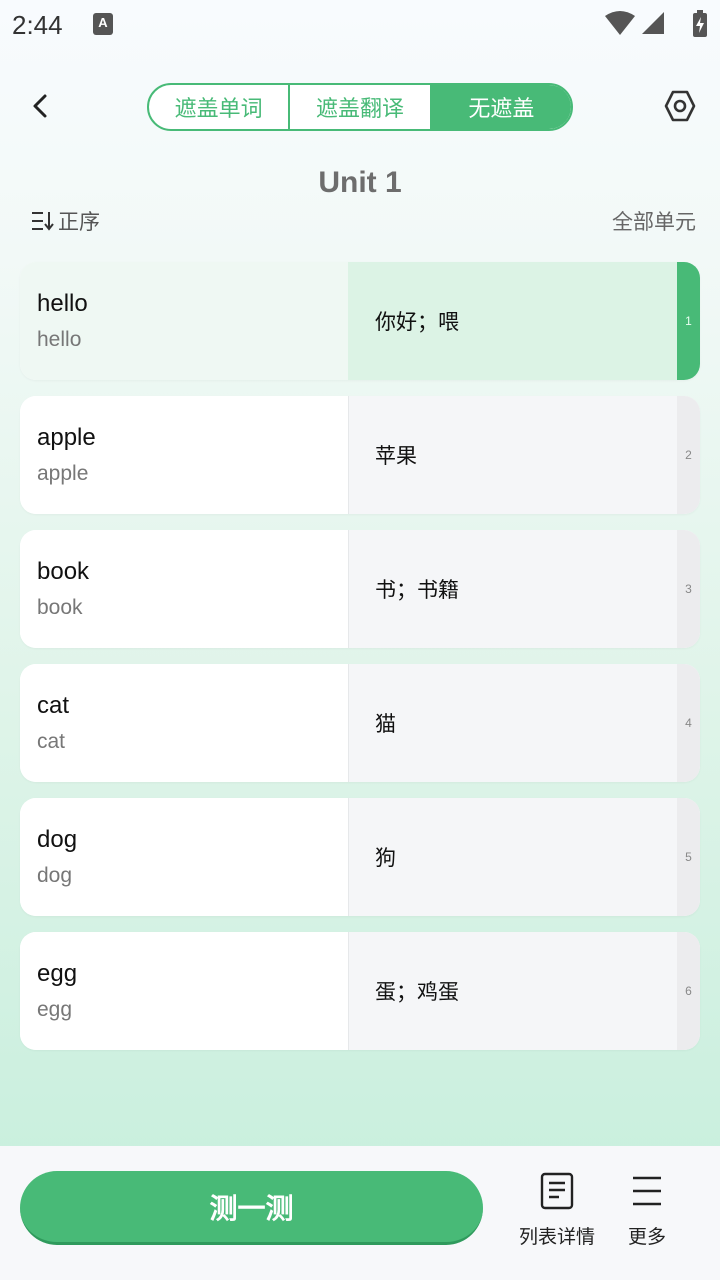 The image size is (720, 1280). Describe the element at coordinates (688, 991) in the screenshot. I see `word-index: 6` at that location.